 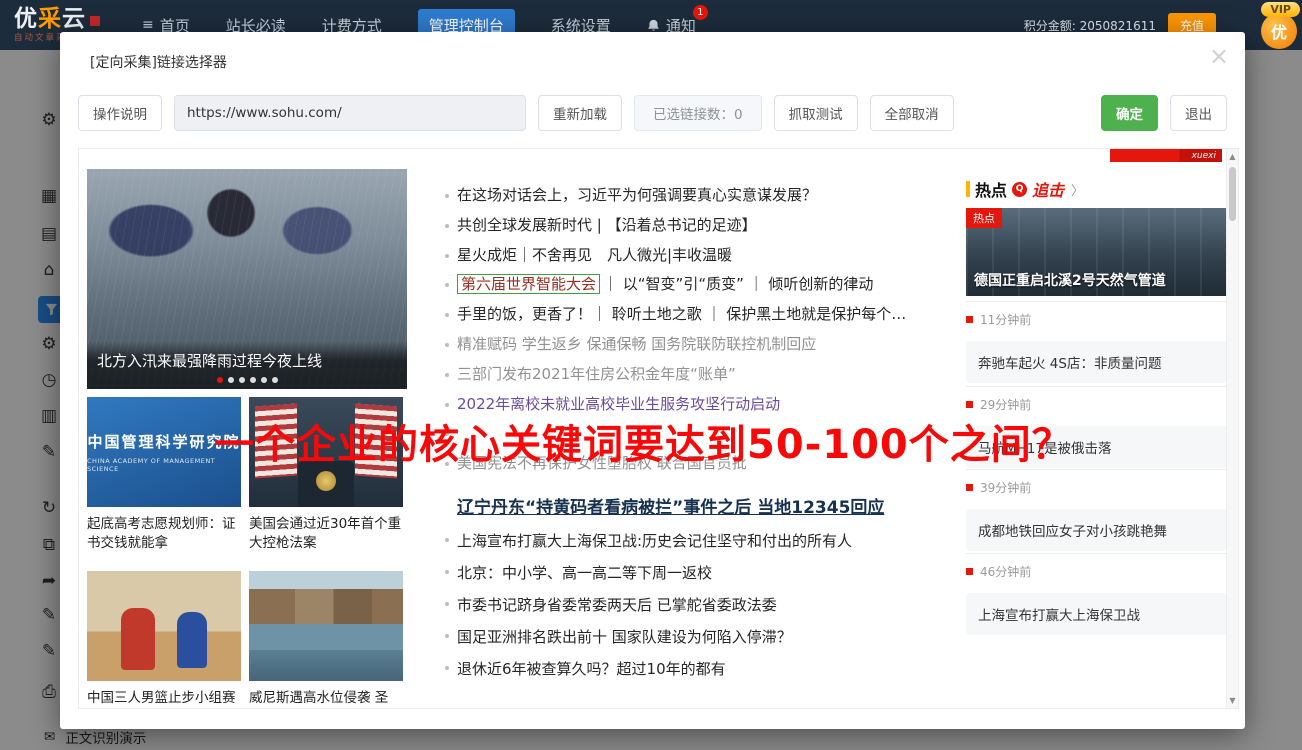 I want to click on chevron-right-icon: 〉, so click(x=1078, y=191).